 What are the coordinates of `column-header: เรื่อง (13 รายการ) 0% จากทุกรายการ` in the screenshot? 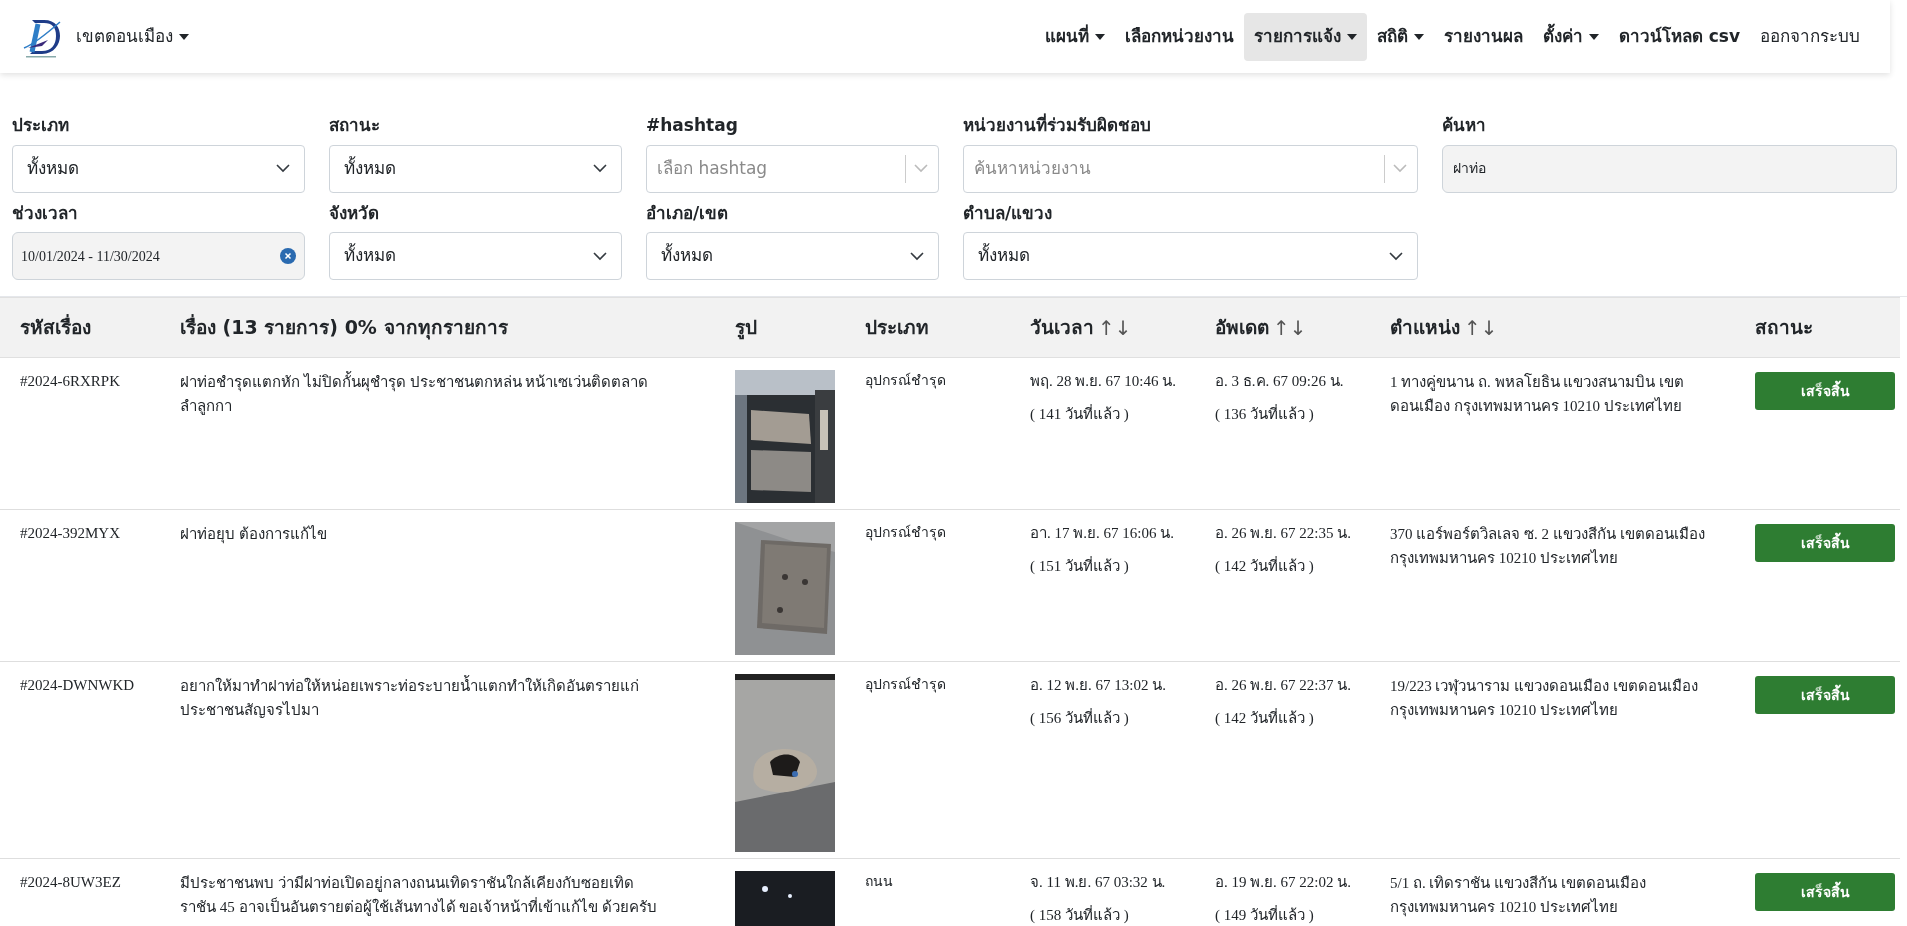 It's located at (344, 327).